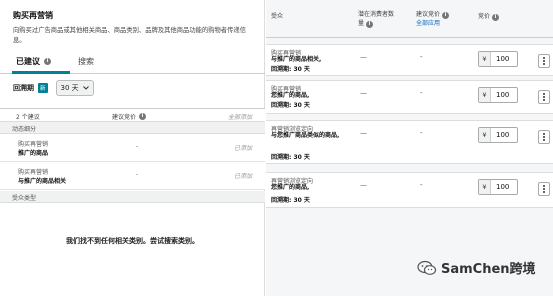 The height and width of the screenshot is (296, 553). What do you see at coordinates (432, 19) in the screenshot?
I see `suggested-bid-column-header: 建议竞价 i 全部应用` at bounding box center [432, 19].